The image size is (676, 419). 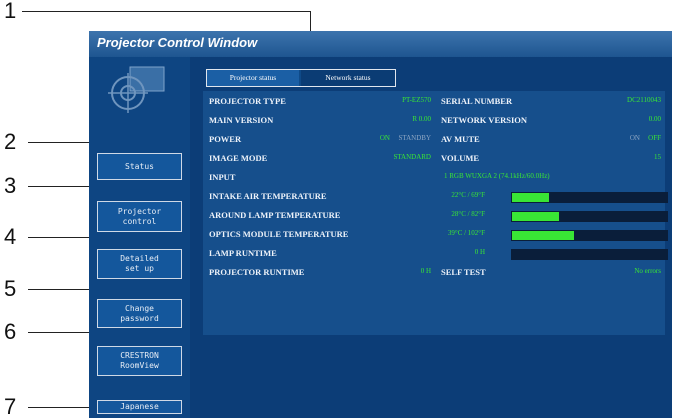 I want to click on input-label: INPUT, so click(x=222, y=177).